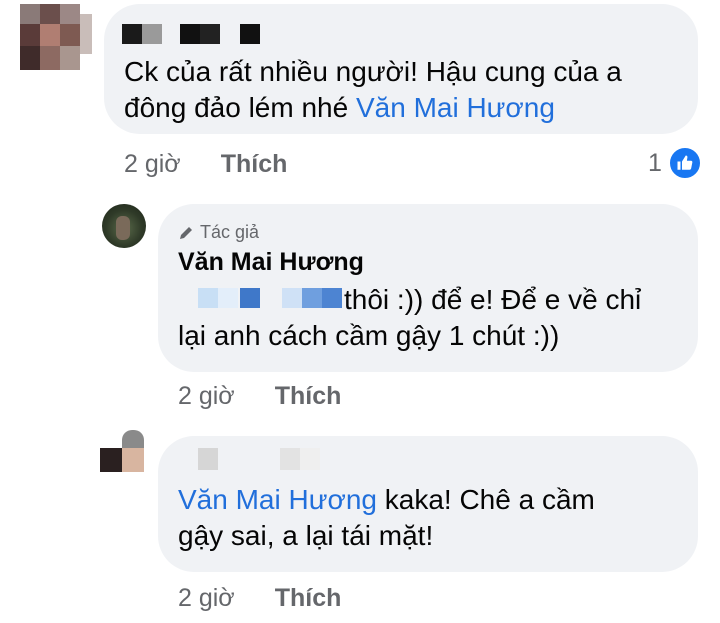 The width and height of the screenshot is (720, 623). I want to click on author-badge: Tác giả, so click(218, 232).